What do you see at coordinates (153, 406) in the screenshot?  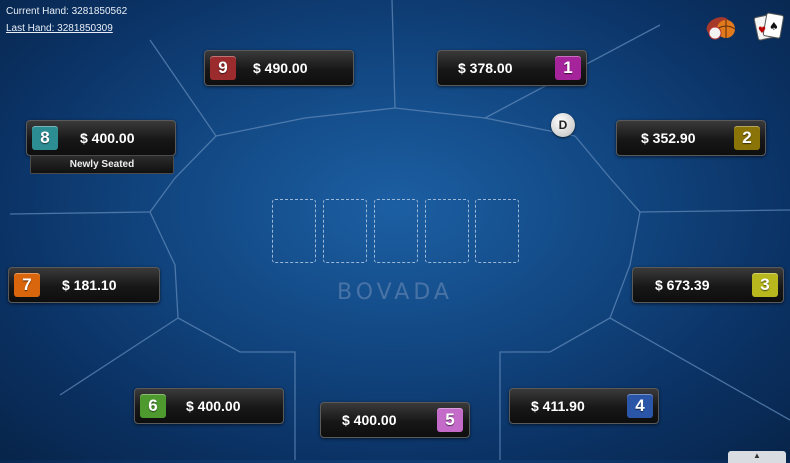 I see `seat-number-badge: 6` at bounding box center [153, 406].